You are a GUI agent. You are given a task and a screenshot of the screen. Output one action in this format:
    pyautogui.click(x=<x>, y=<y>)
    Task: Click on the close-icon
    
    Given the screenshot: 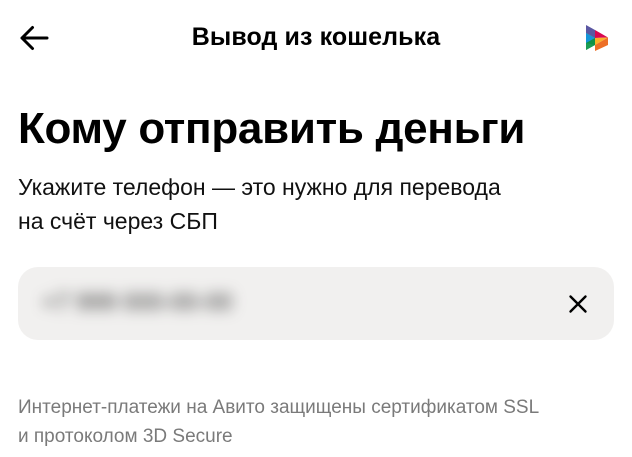 What is the action you would take?
    pyautogui.click(x=578, y=304)
    